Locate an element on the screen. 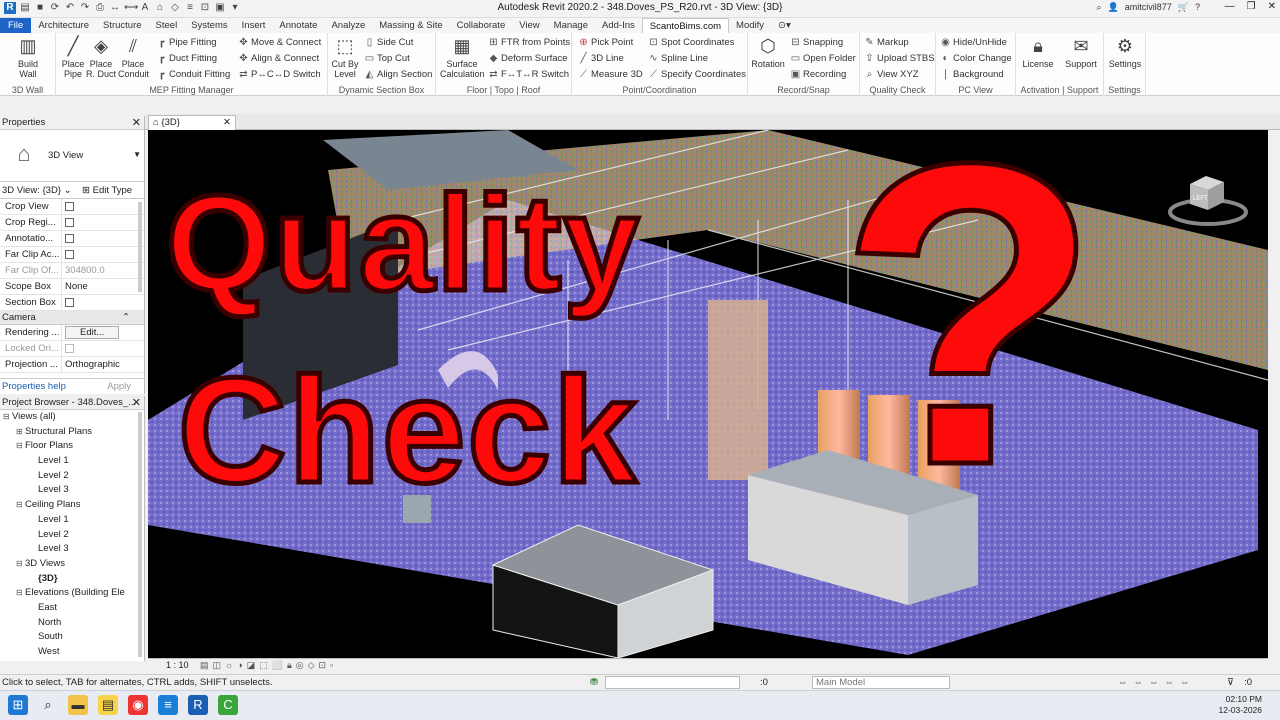 The image size is (1280, 720). align-section-button: ◭ Align Section is located at coordinates (398, 75).